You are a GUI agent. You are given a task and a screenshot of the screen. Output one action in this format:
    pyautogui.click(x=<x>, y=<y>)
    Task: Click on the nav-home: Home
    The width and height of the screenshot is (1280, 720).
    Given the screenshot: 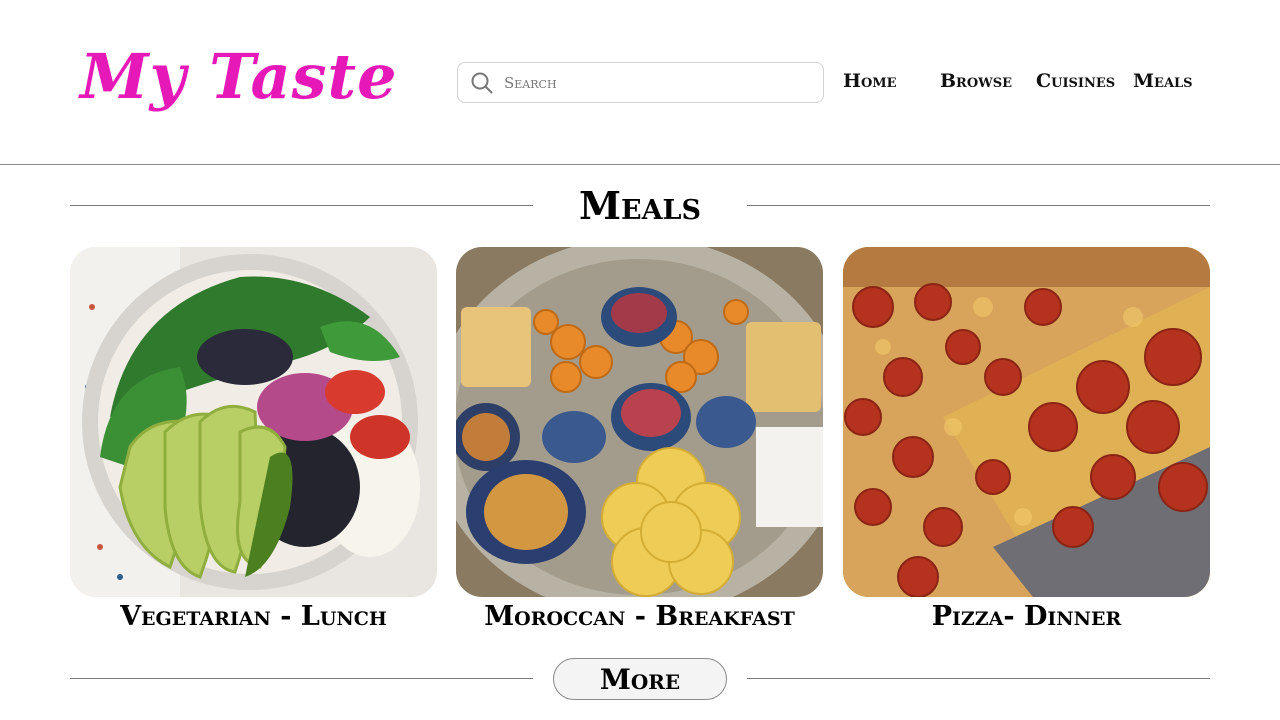 What is the action you would take?
    pyautogui.click(x=870, y=81)
    